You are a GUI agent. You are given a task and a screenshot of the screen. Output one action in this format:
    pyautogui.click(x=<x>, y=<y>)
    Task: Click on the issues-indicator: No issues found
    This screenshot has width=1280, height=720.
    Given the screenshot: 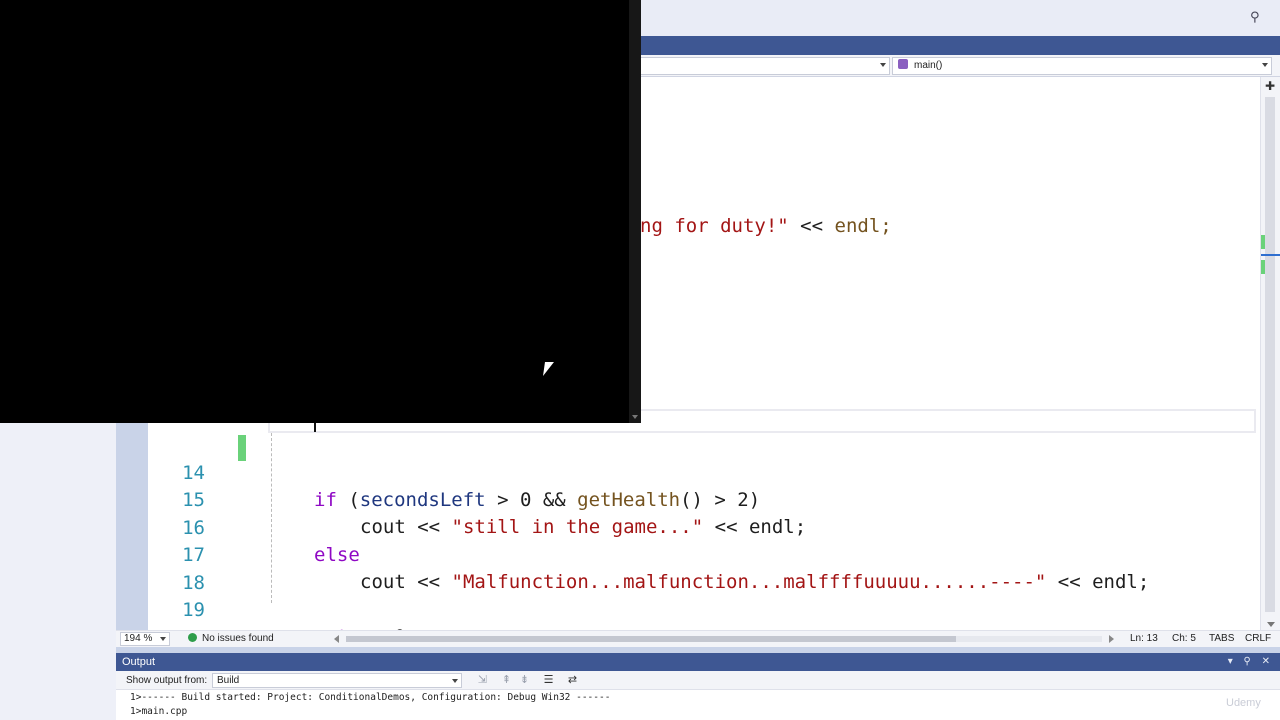 What is the action you would take?
    pyautogui.click(x=231, y=639)
    